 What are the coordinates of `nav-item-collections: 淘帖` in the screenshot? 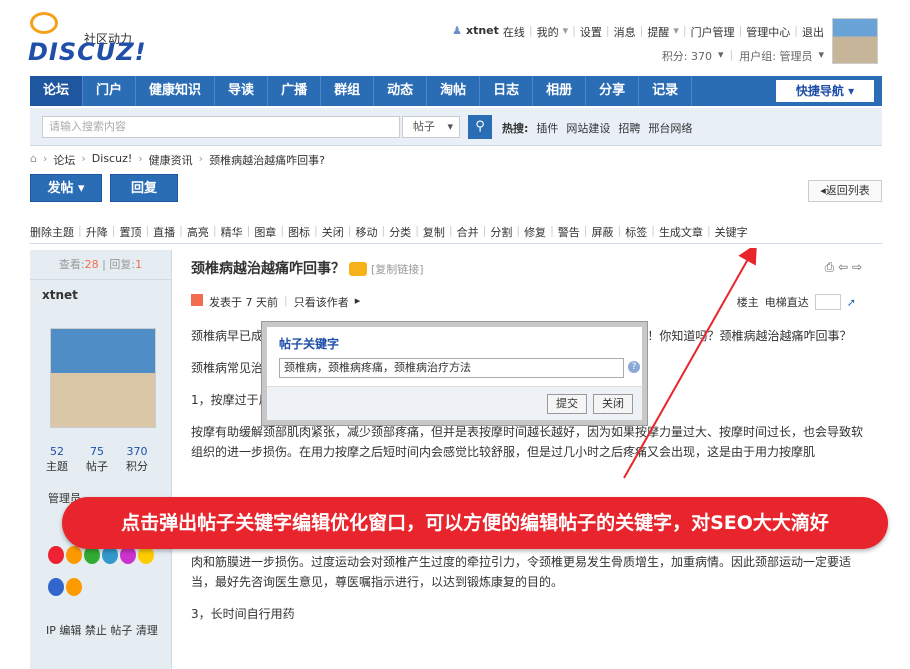 It's located at (454, 91).